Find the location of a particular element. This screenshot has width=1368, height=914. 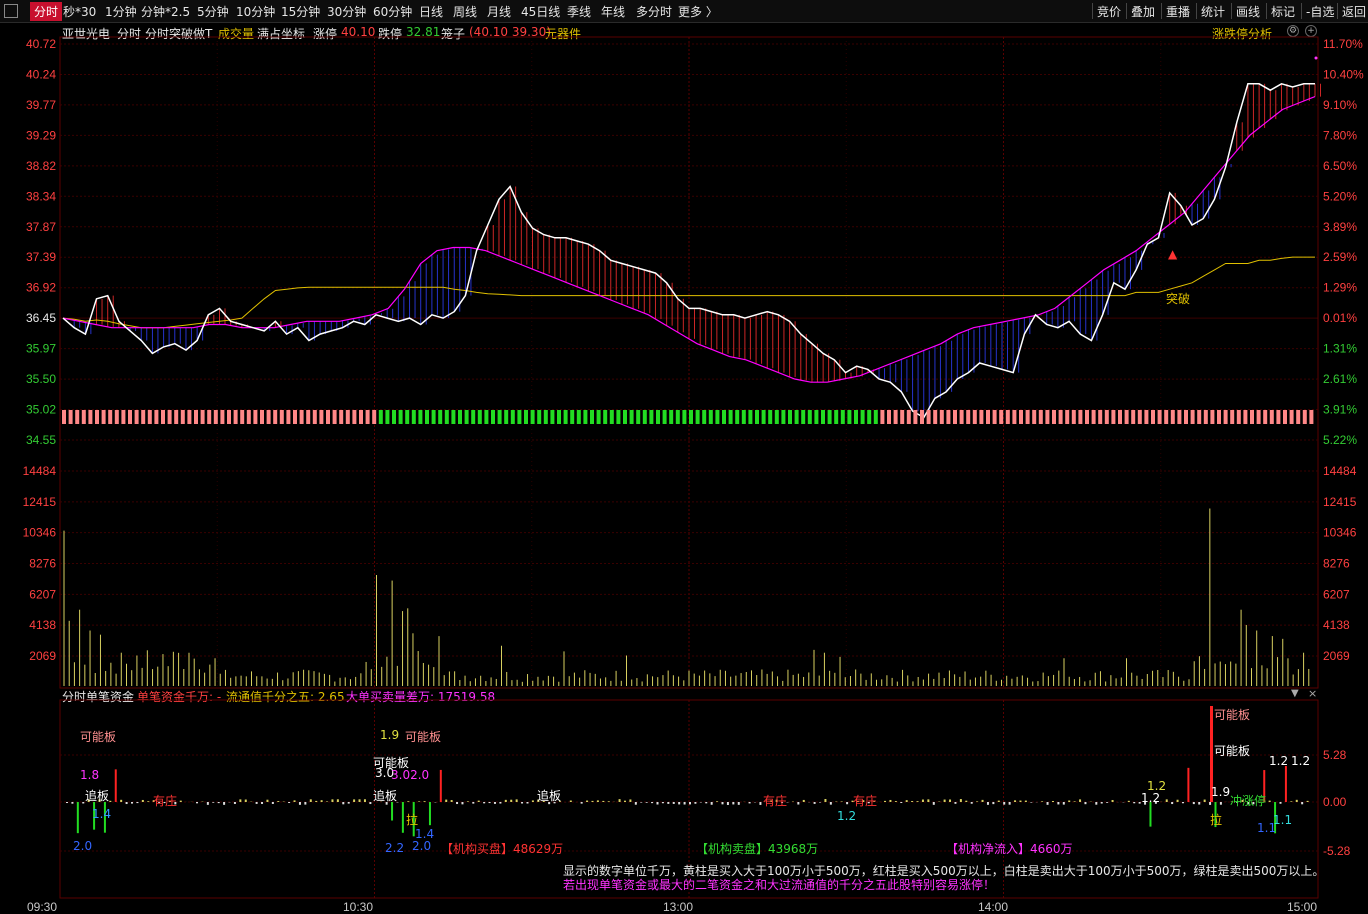

marker-dot is located at coordinates (1316, 58).